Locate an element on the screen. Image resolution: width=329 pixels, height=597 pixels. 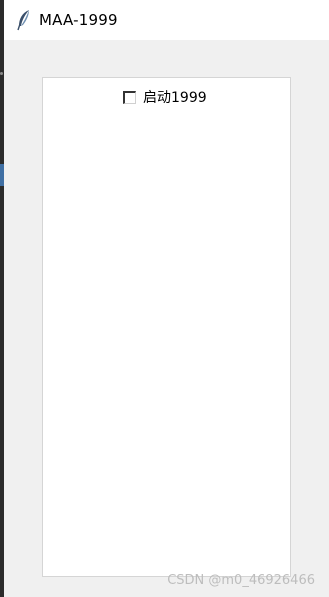
window-title: MAA-1999 is located at coordinates (78, 20).